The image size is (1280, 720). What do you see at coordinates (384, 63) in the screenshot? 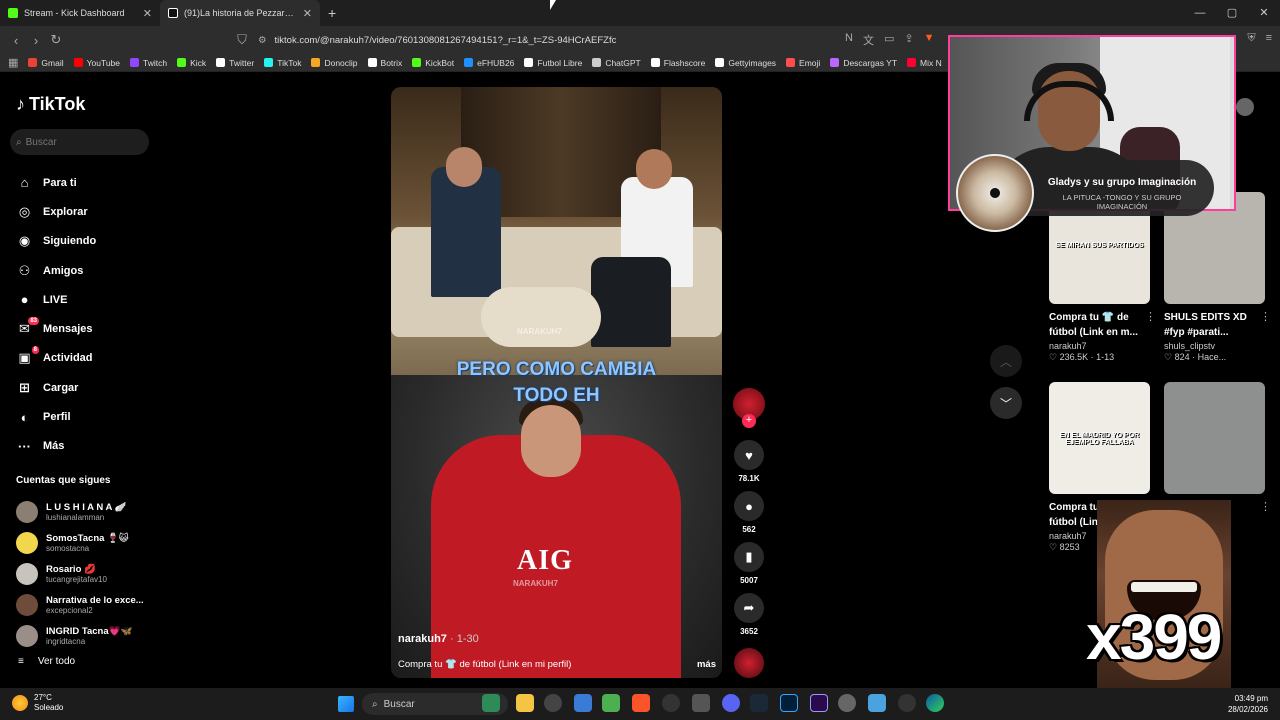
I see `bookmark-item: Botrix` at bounding box center [384, 63].